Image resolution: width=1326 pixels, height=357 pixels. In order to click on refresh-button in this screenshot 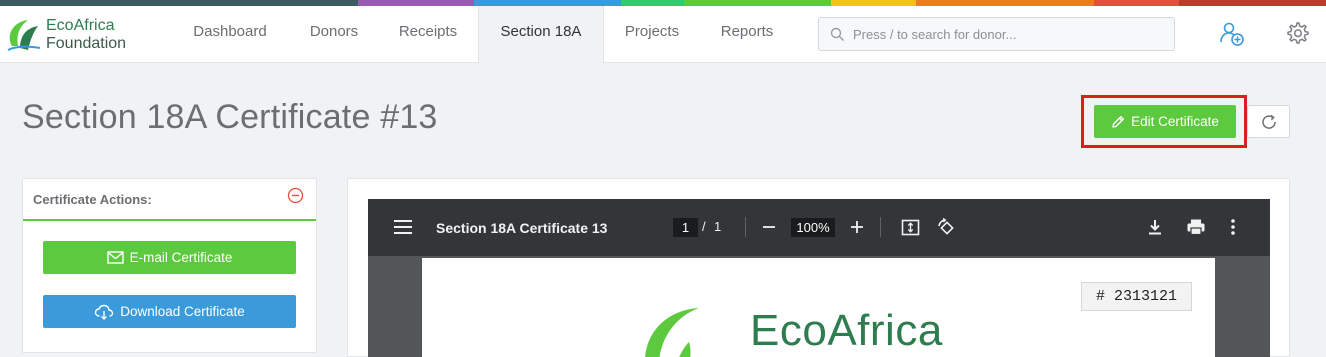, I will do `click(1268, 121)`.